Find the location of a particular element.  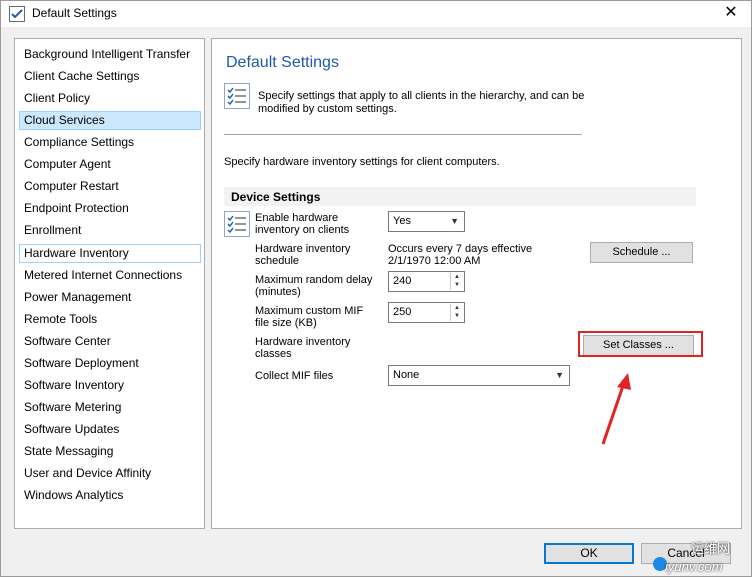

nav-item-software-deployment: Software Deployment is located at coordinates (110, 363).